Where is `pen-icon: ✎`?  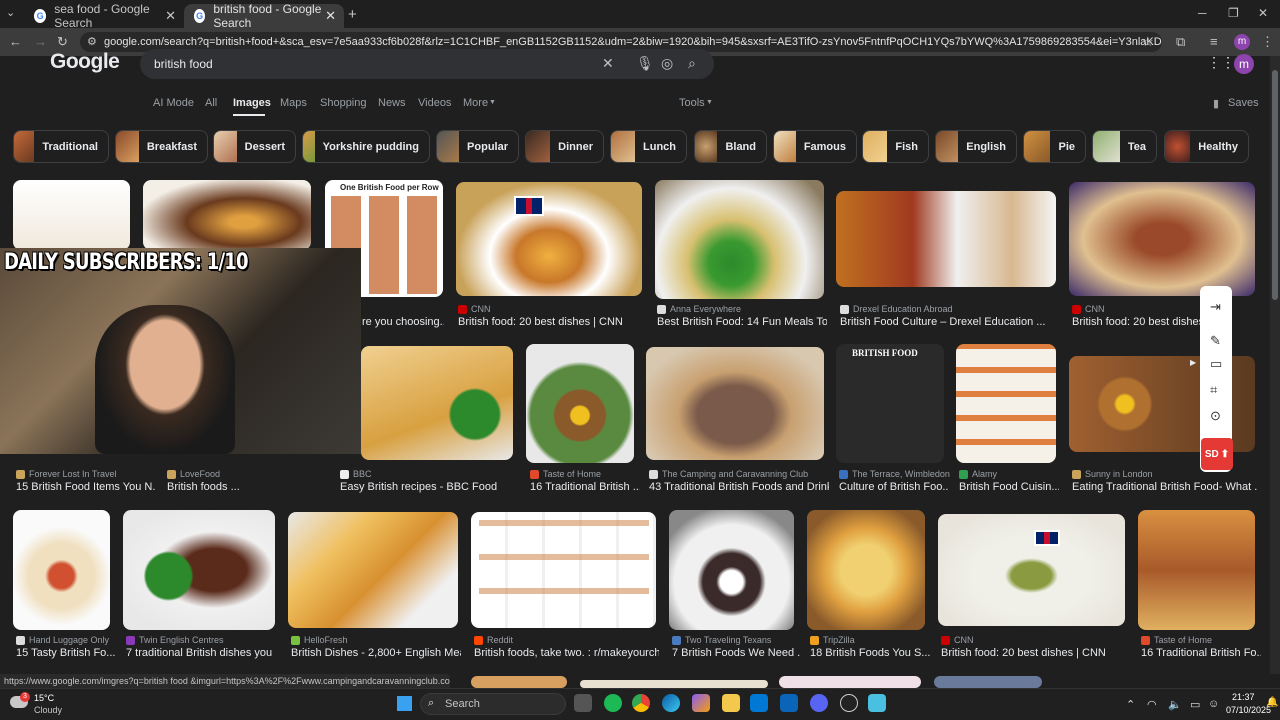 pen-icon: ✎ is located at coordinates (1215, 341).